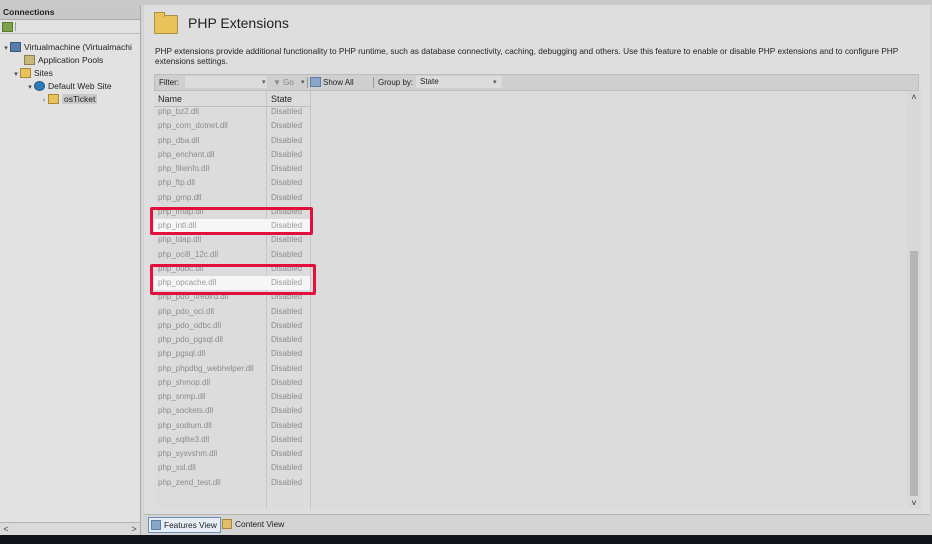  What do you see at coordinates (32, 73) in the screenshot?
I see `tree-node-sites: ▾ Sites` at bounding box center [32, 73].